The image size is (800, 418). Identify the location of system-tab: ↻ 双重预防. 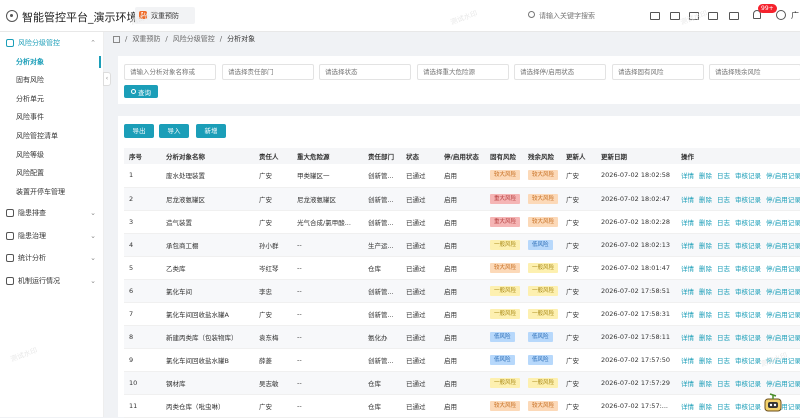
(165, 15).